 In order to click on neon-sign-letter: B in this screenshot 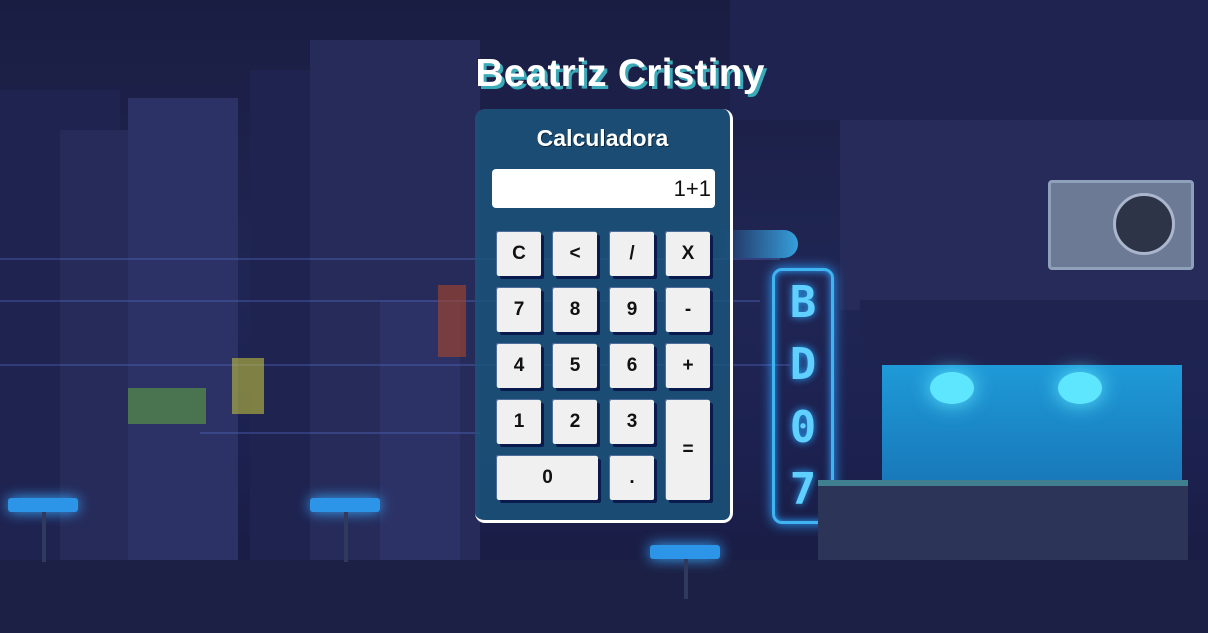, I will do `click(803, 302)`.